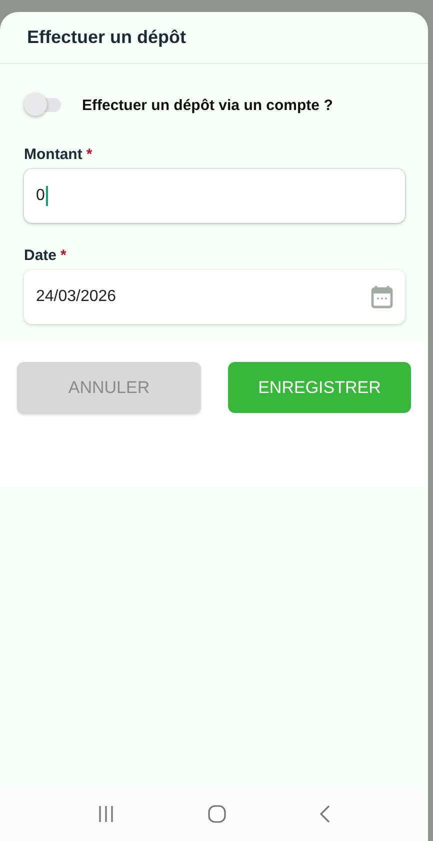 This screenshot has width=433, height=841. I want to click on field-label: Date, so click(40, 255).